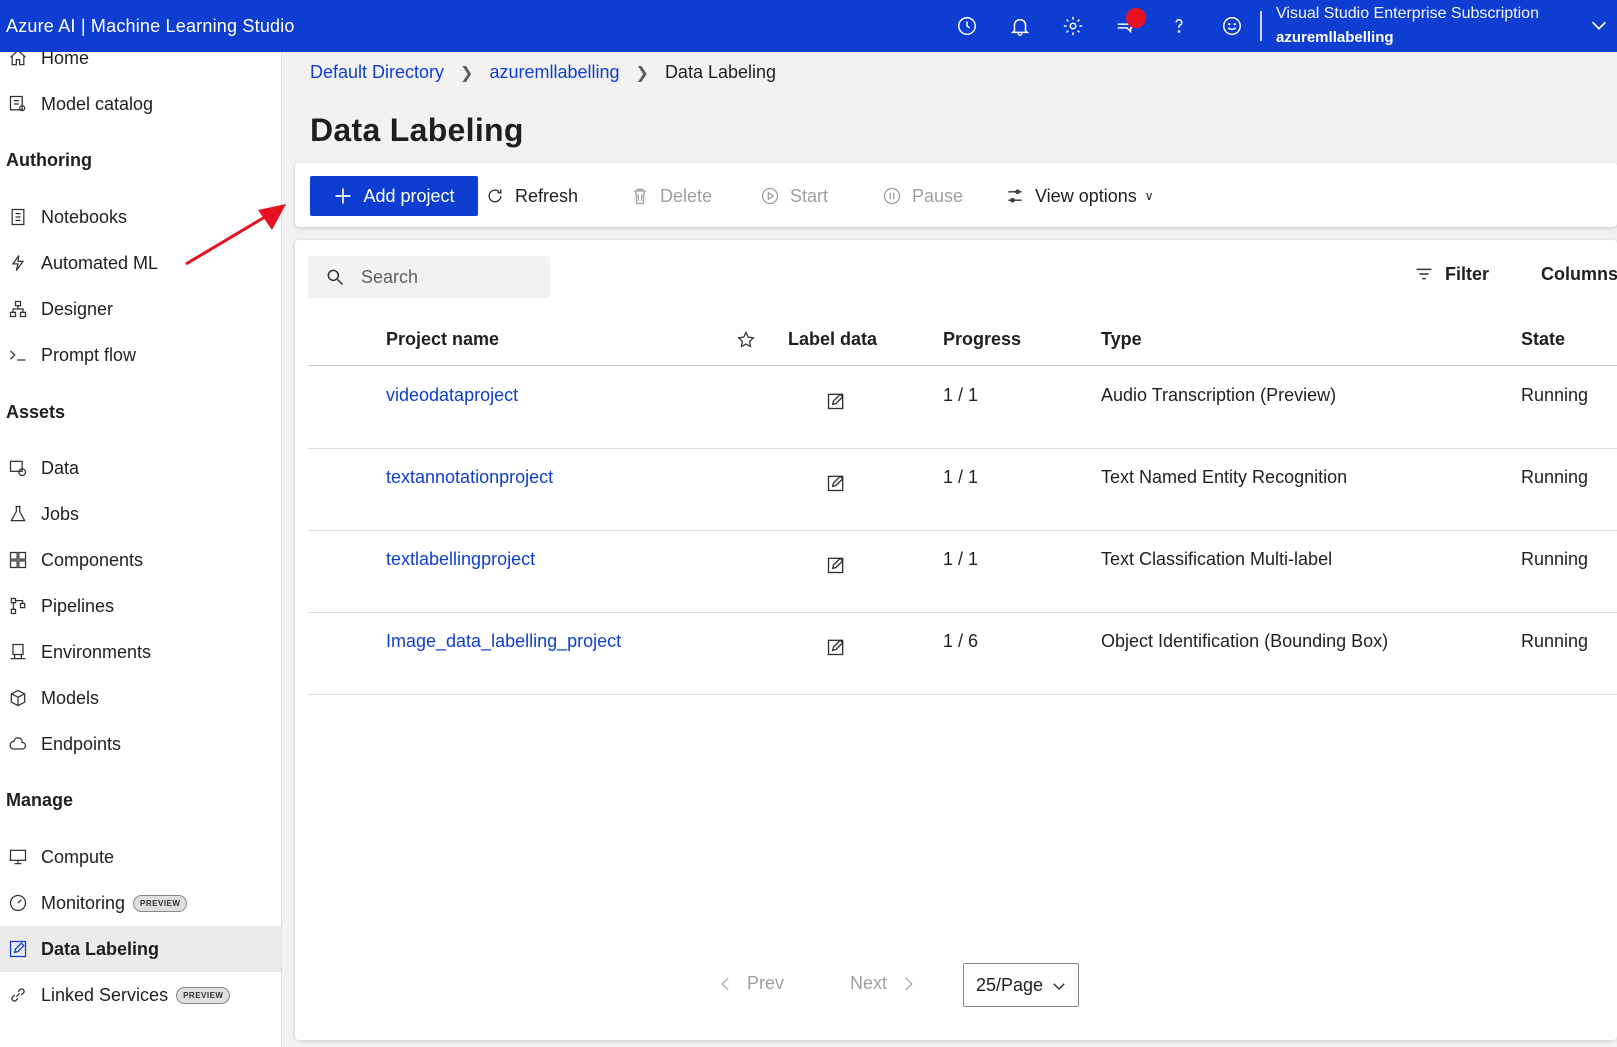  Describe the element at coordinates (140, 857) in the screenshot. I see `sidebar-item-compute: Compute` at that location.